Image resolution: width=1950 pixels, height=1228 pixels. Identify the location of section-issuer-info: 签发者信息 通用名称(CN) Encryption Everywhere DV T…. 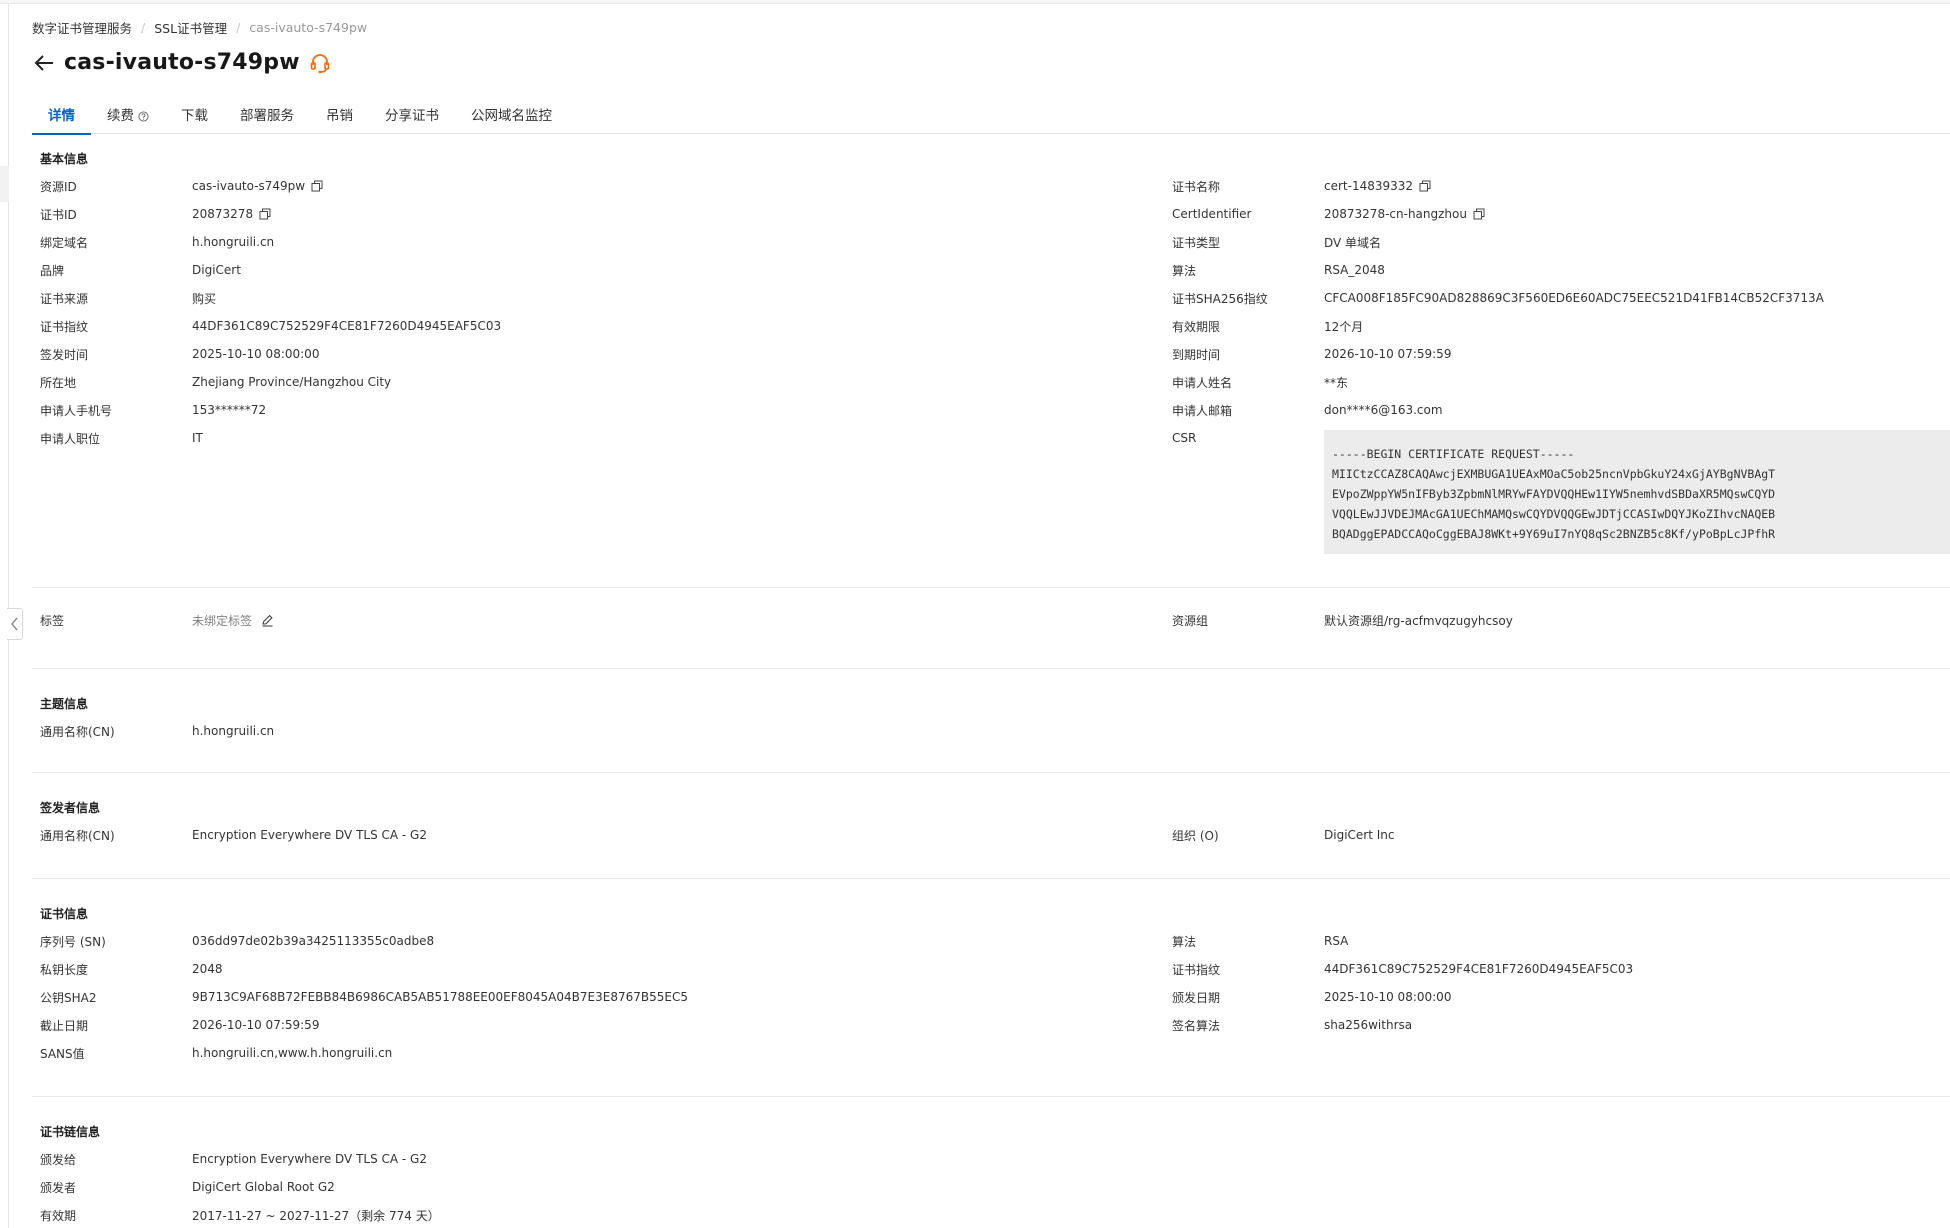
(991, 826).